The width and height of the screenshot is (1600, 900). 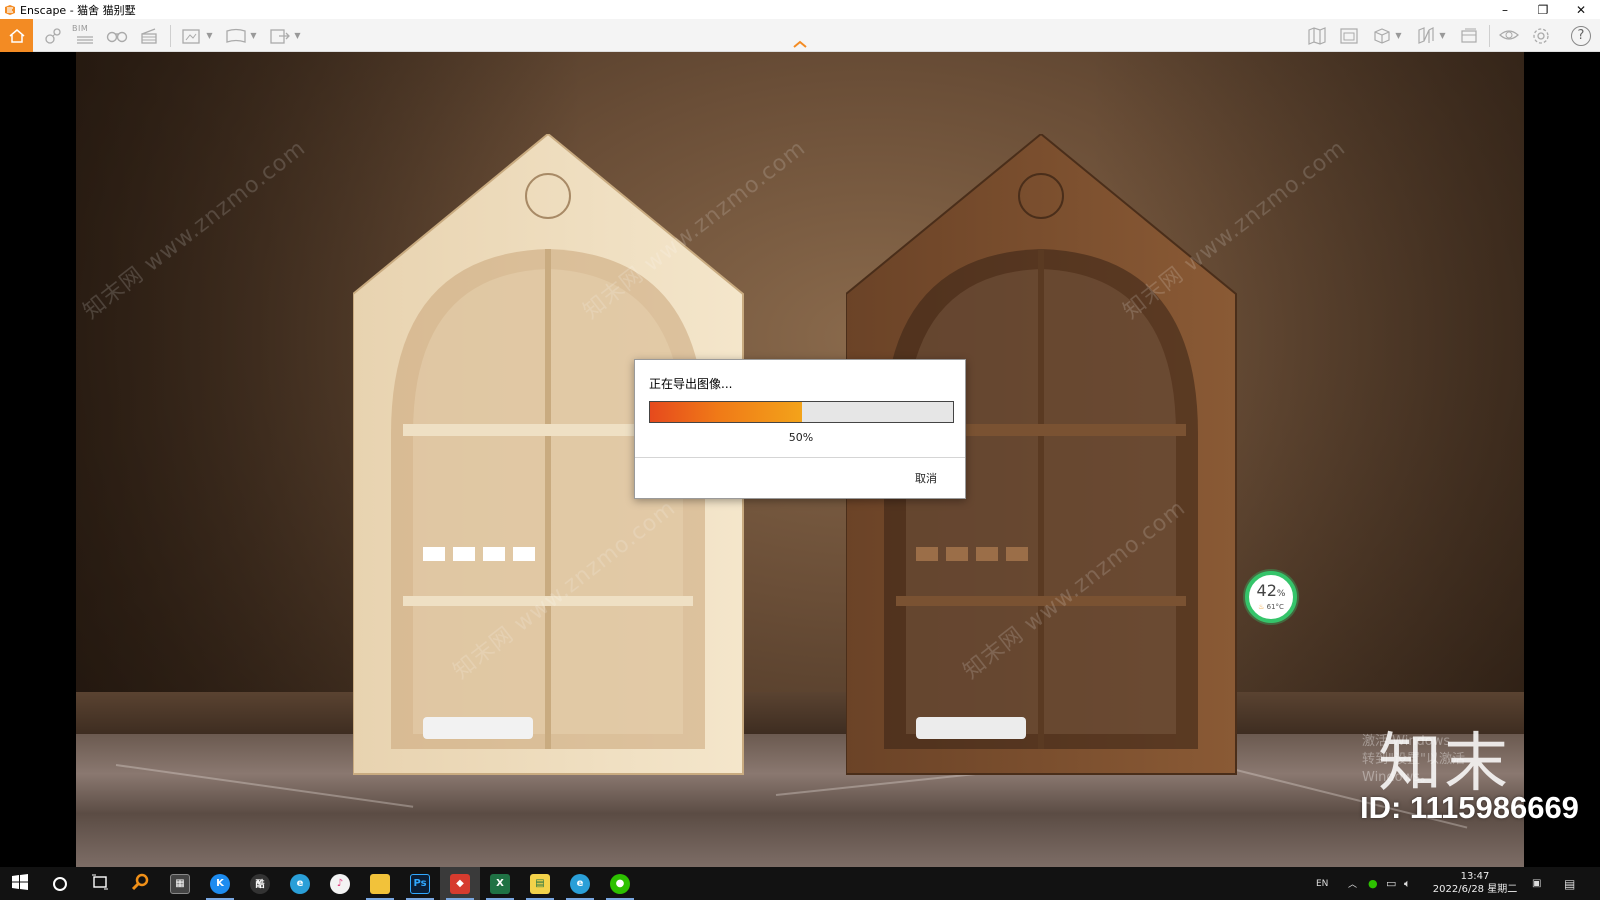 I want to click on panorama-button: ▼, so click(x=241, y=35).